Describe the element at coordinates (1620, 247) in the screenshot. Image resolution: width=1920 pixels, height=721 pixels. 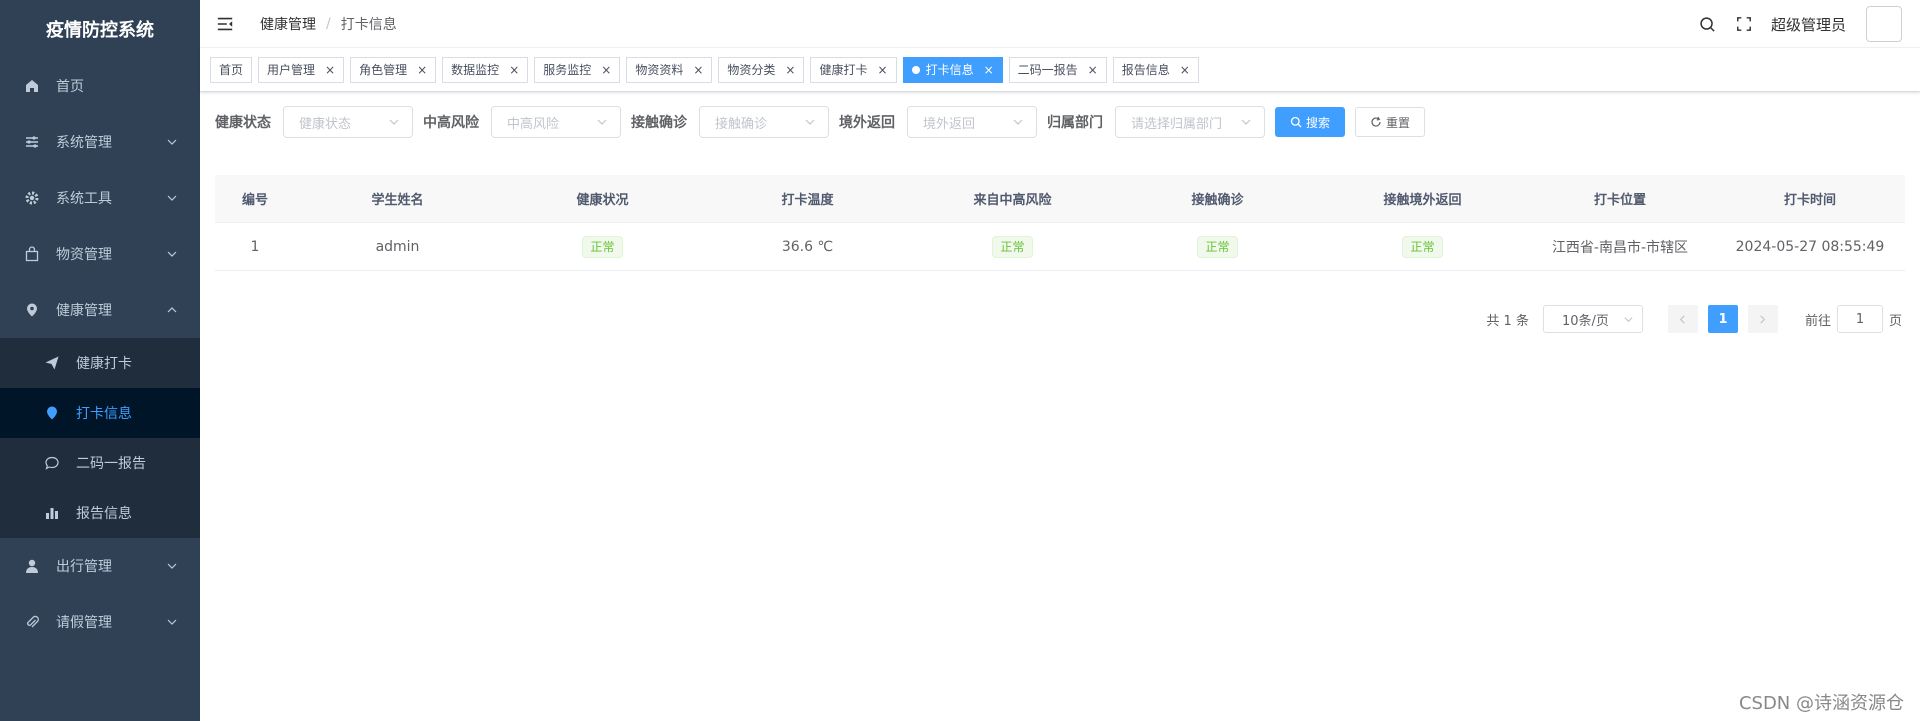
I see `cell-location: 江西省-南昌市-市辖区` at that location.